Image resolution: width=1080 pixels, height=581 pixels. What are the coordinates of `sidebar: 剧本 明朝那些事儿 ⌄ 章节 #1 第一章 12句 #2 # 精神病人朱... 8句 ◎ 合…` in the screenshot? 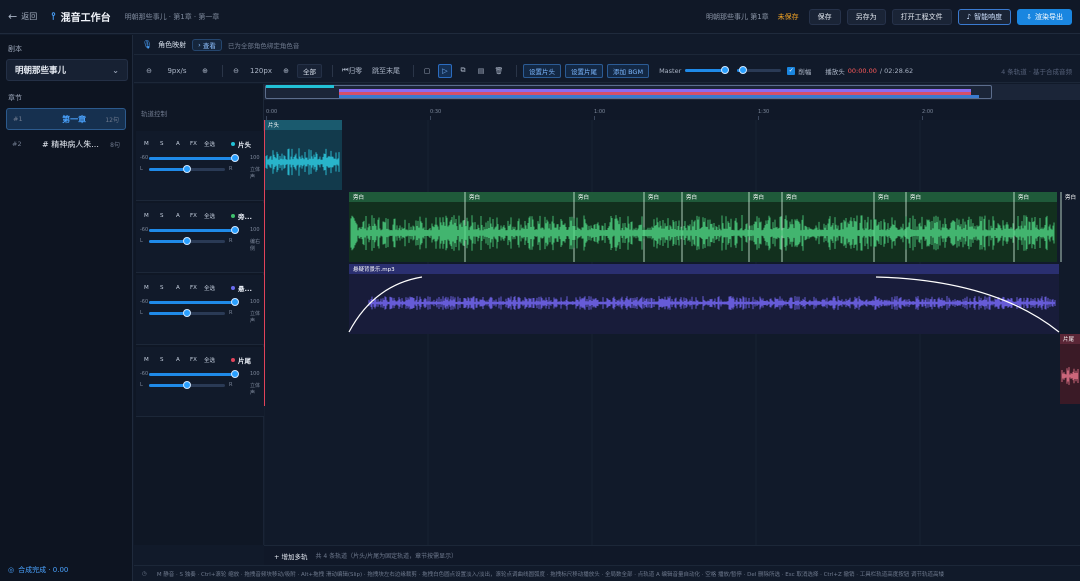 It's located at (66, 308).